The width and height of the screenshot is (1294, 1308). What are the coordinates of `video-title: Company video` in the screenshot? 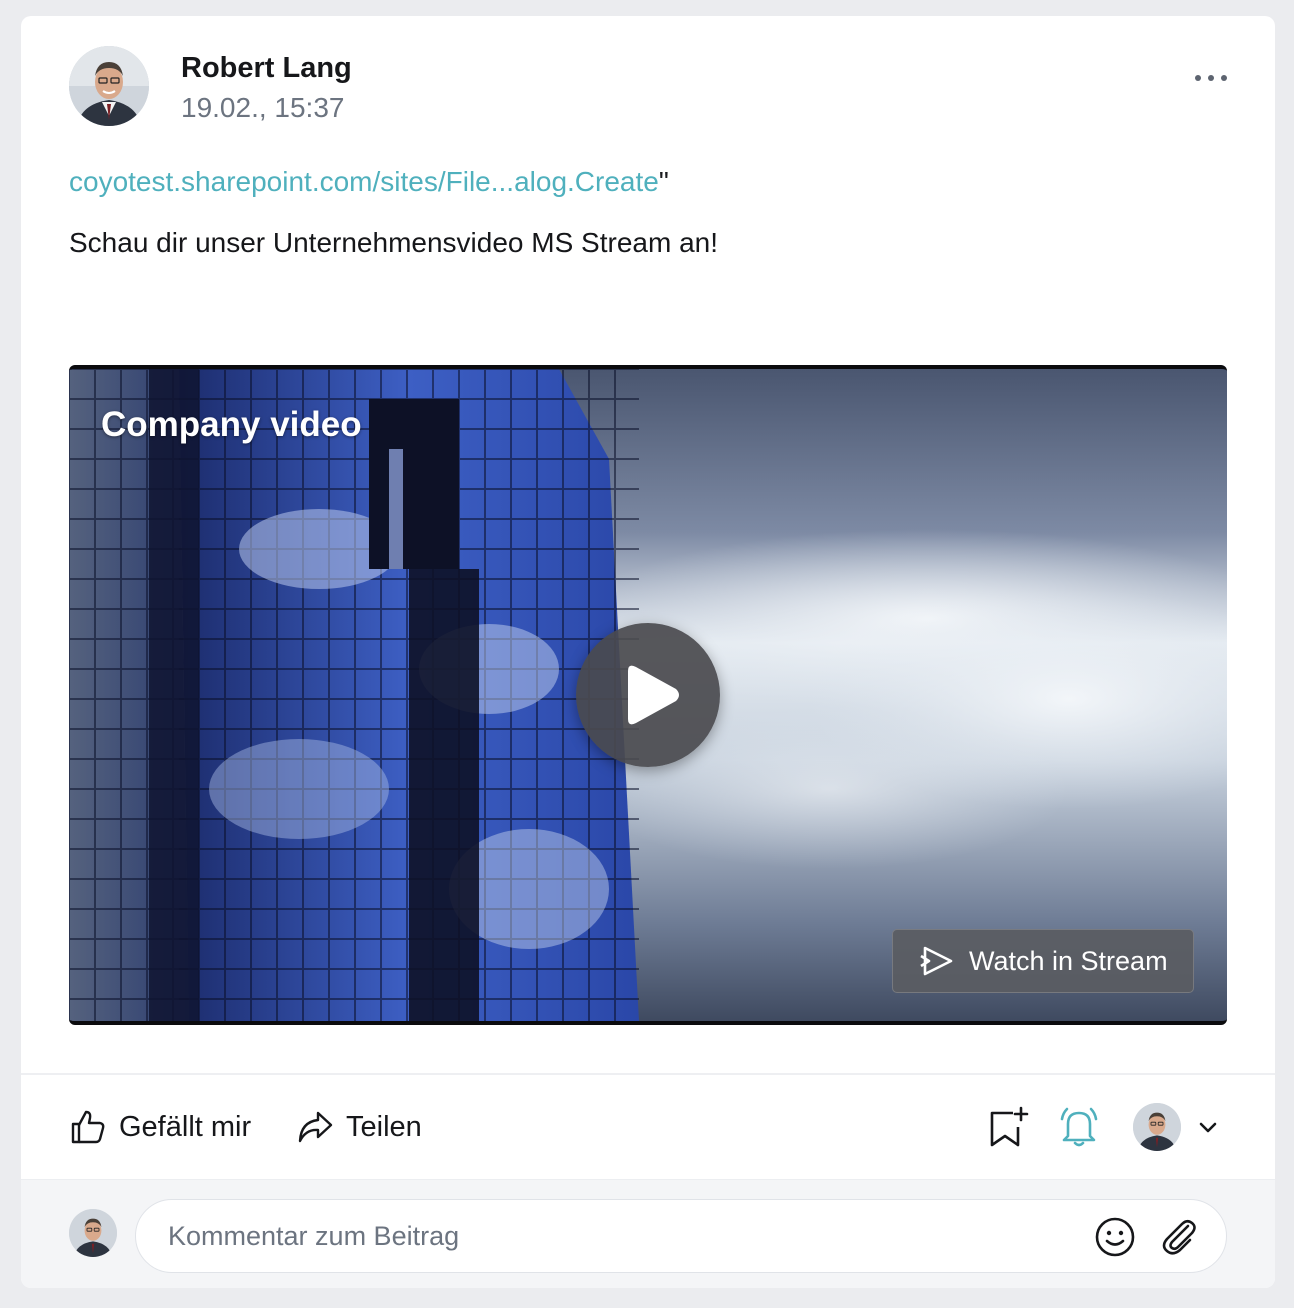 It's located at (231, 424).